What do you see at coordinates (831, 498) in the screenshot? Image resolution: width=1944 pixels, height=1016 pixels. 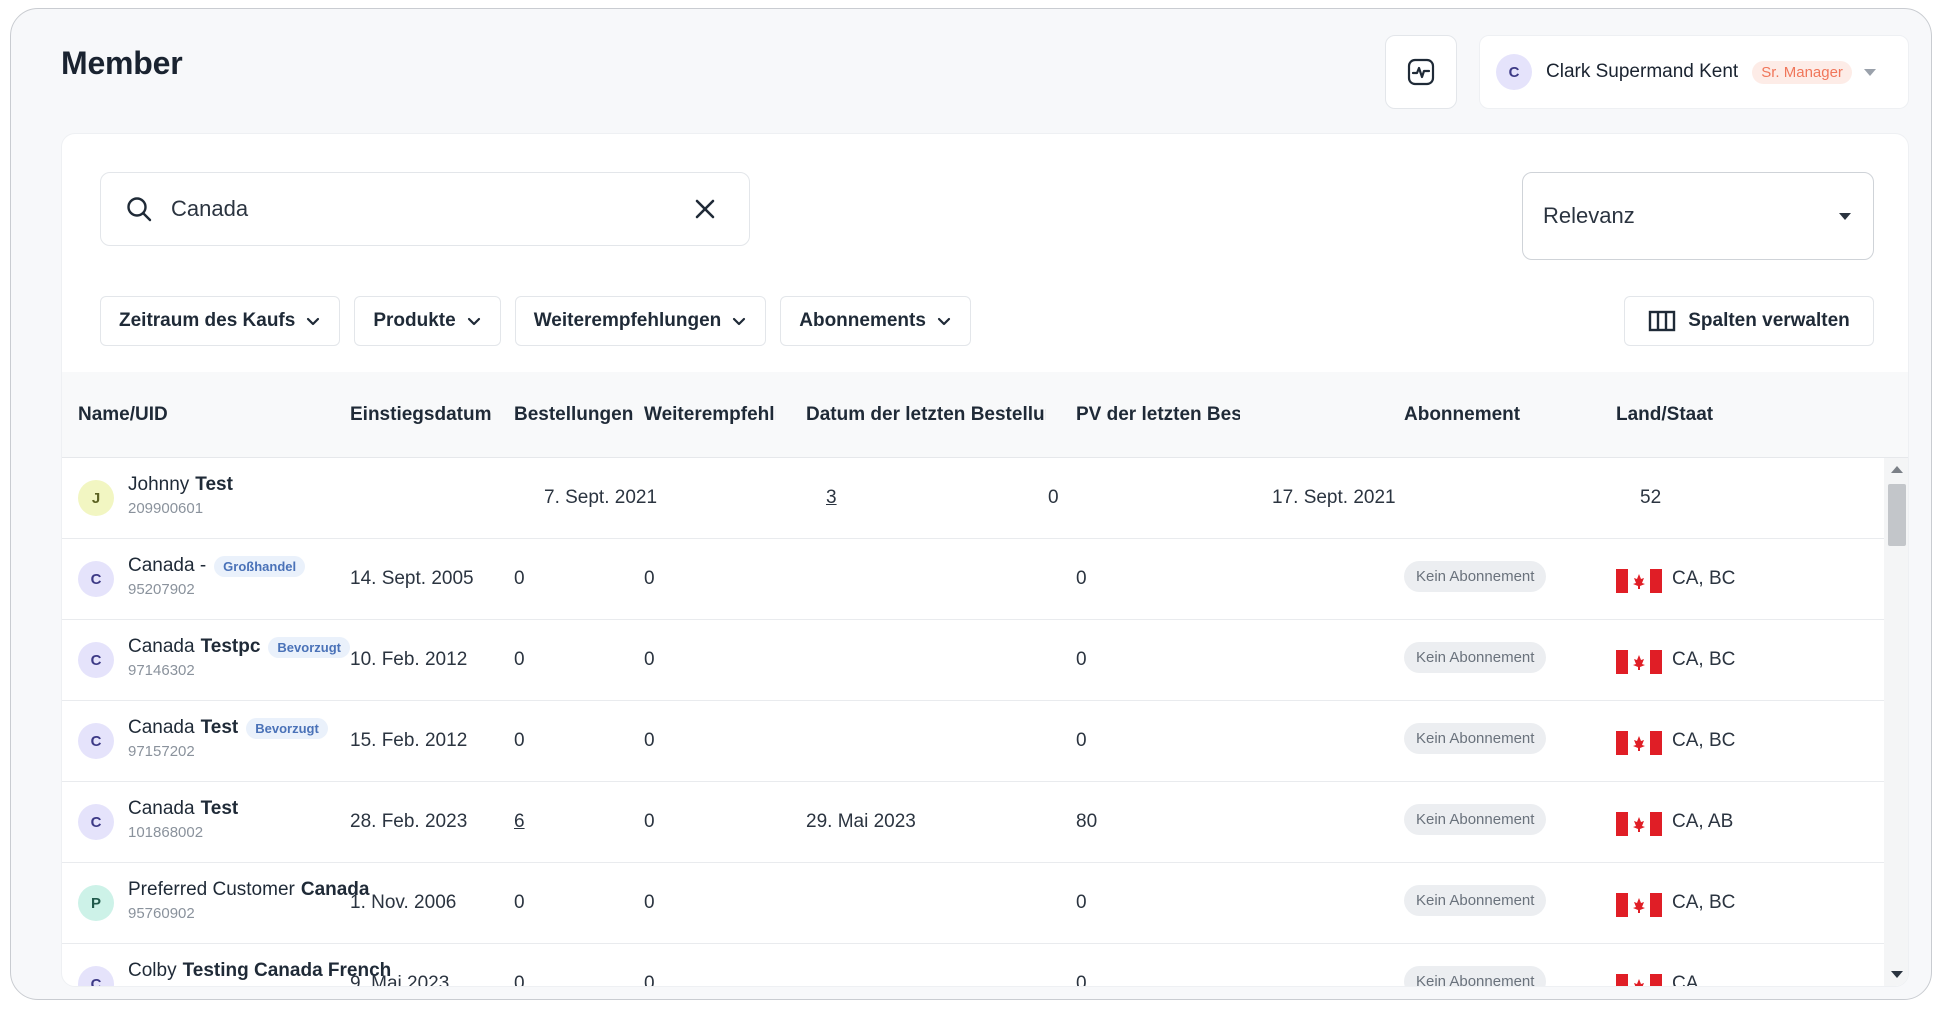 I see `orders-link: 3` at bounding box center [831, 498].